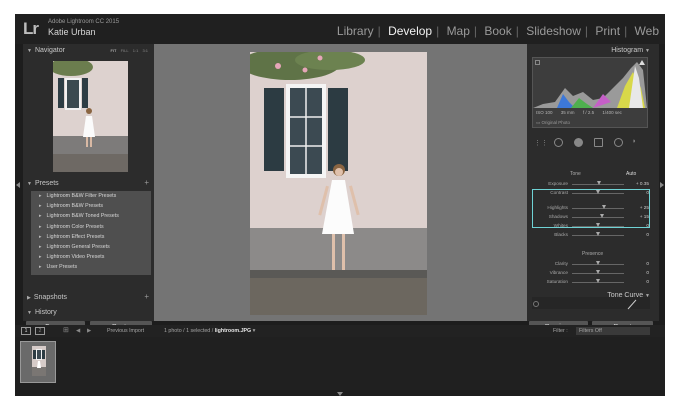 The image size is (680, 410). What do you see at coordinates (593, 217) in the screenshot?
I see `shadows-slider: Shadows + 15` at bounding box center [593, 217].